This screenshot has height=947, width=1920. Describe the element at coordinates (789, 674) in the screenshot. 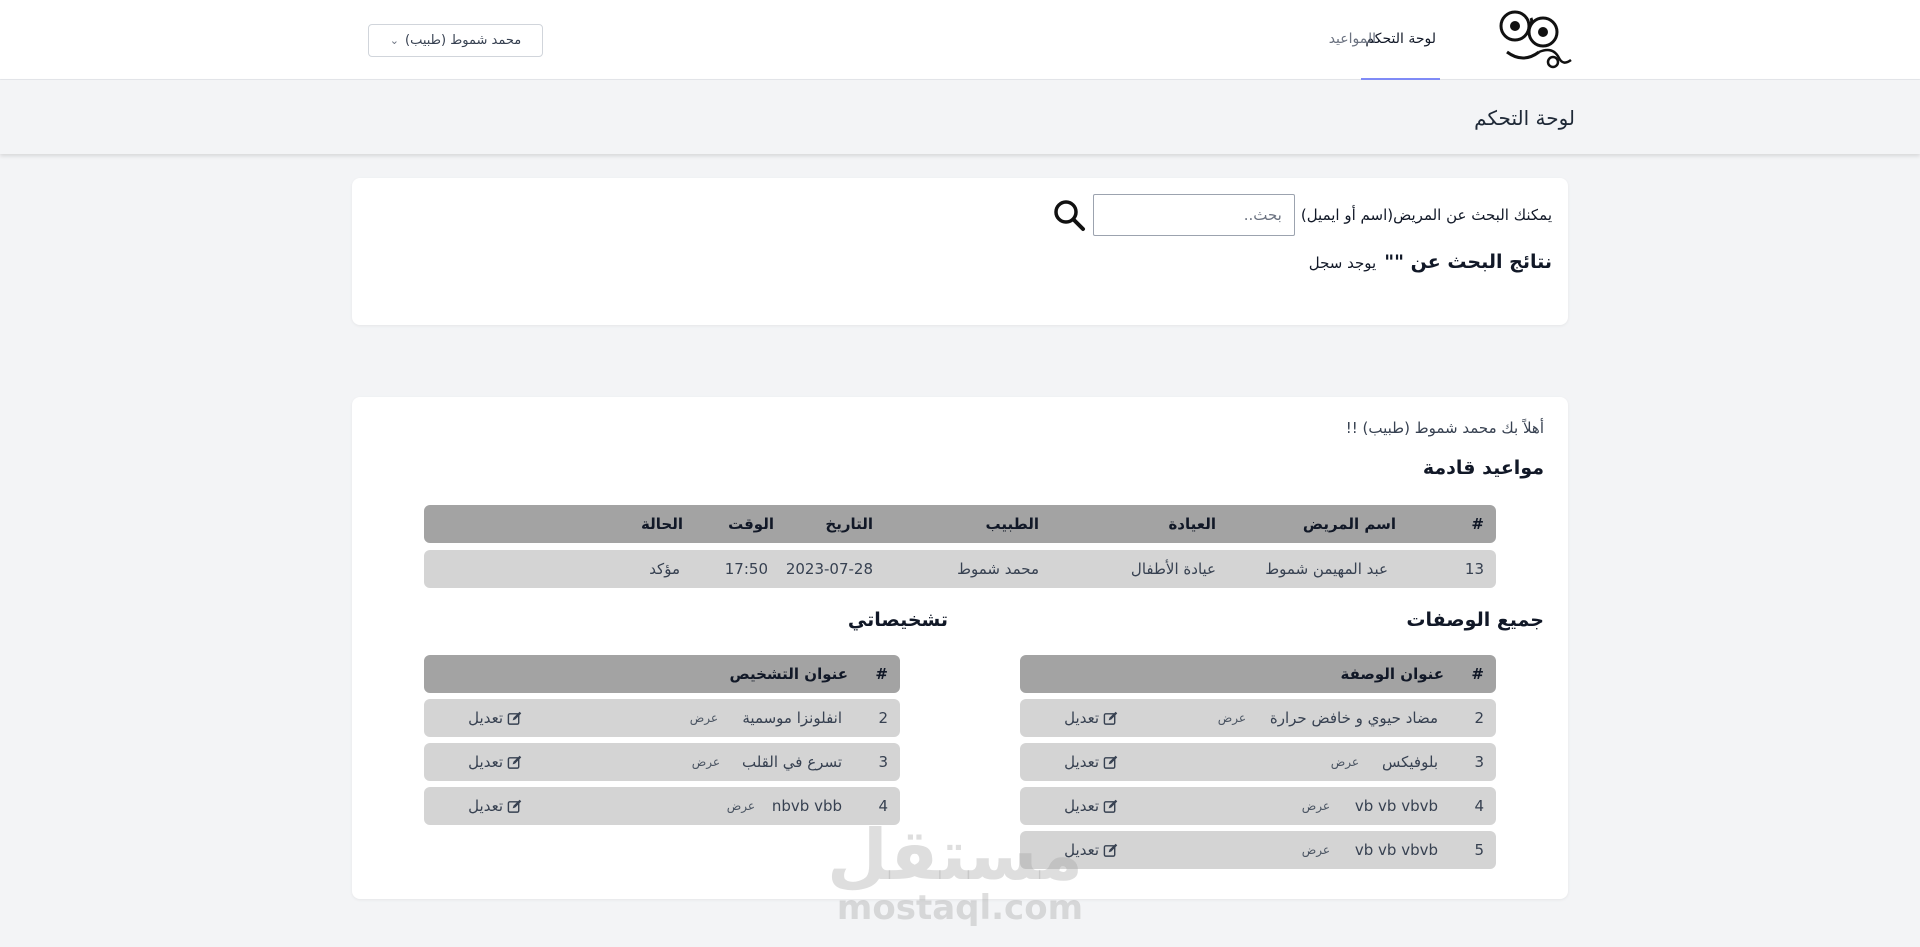

I see `col-title: عنوان التشخيص` at that location.